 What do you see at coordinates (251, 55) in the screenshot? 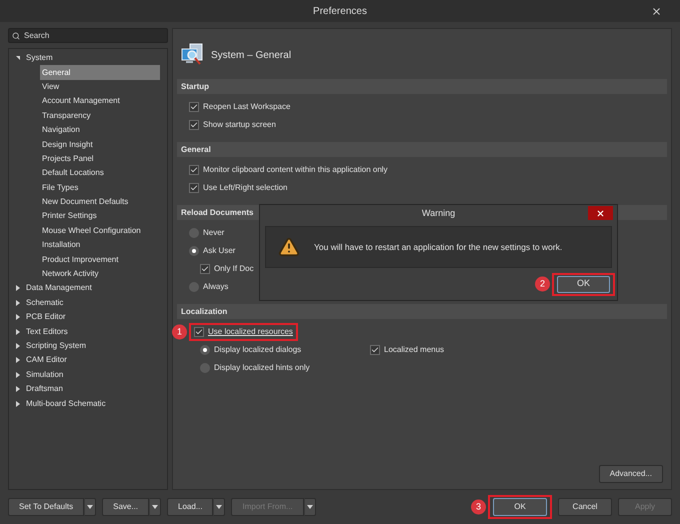
I see `page-title: System – General` at bounding box center [251, 55].